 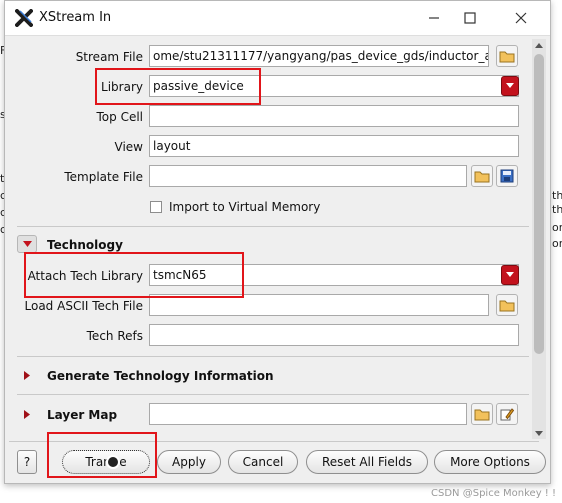 I want to click on minimize-icon, so click(x=434, y=18).